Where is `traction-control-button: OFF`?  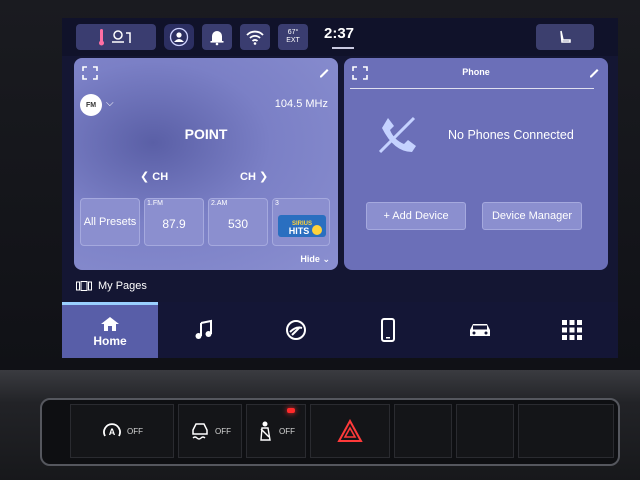
traction-control-button: OFF is located at coordinates (210, 431).